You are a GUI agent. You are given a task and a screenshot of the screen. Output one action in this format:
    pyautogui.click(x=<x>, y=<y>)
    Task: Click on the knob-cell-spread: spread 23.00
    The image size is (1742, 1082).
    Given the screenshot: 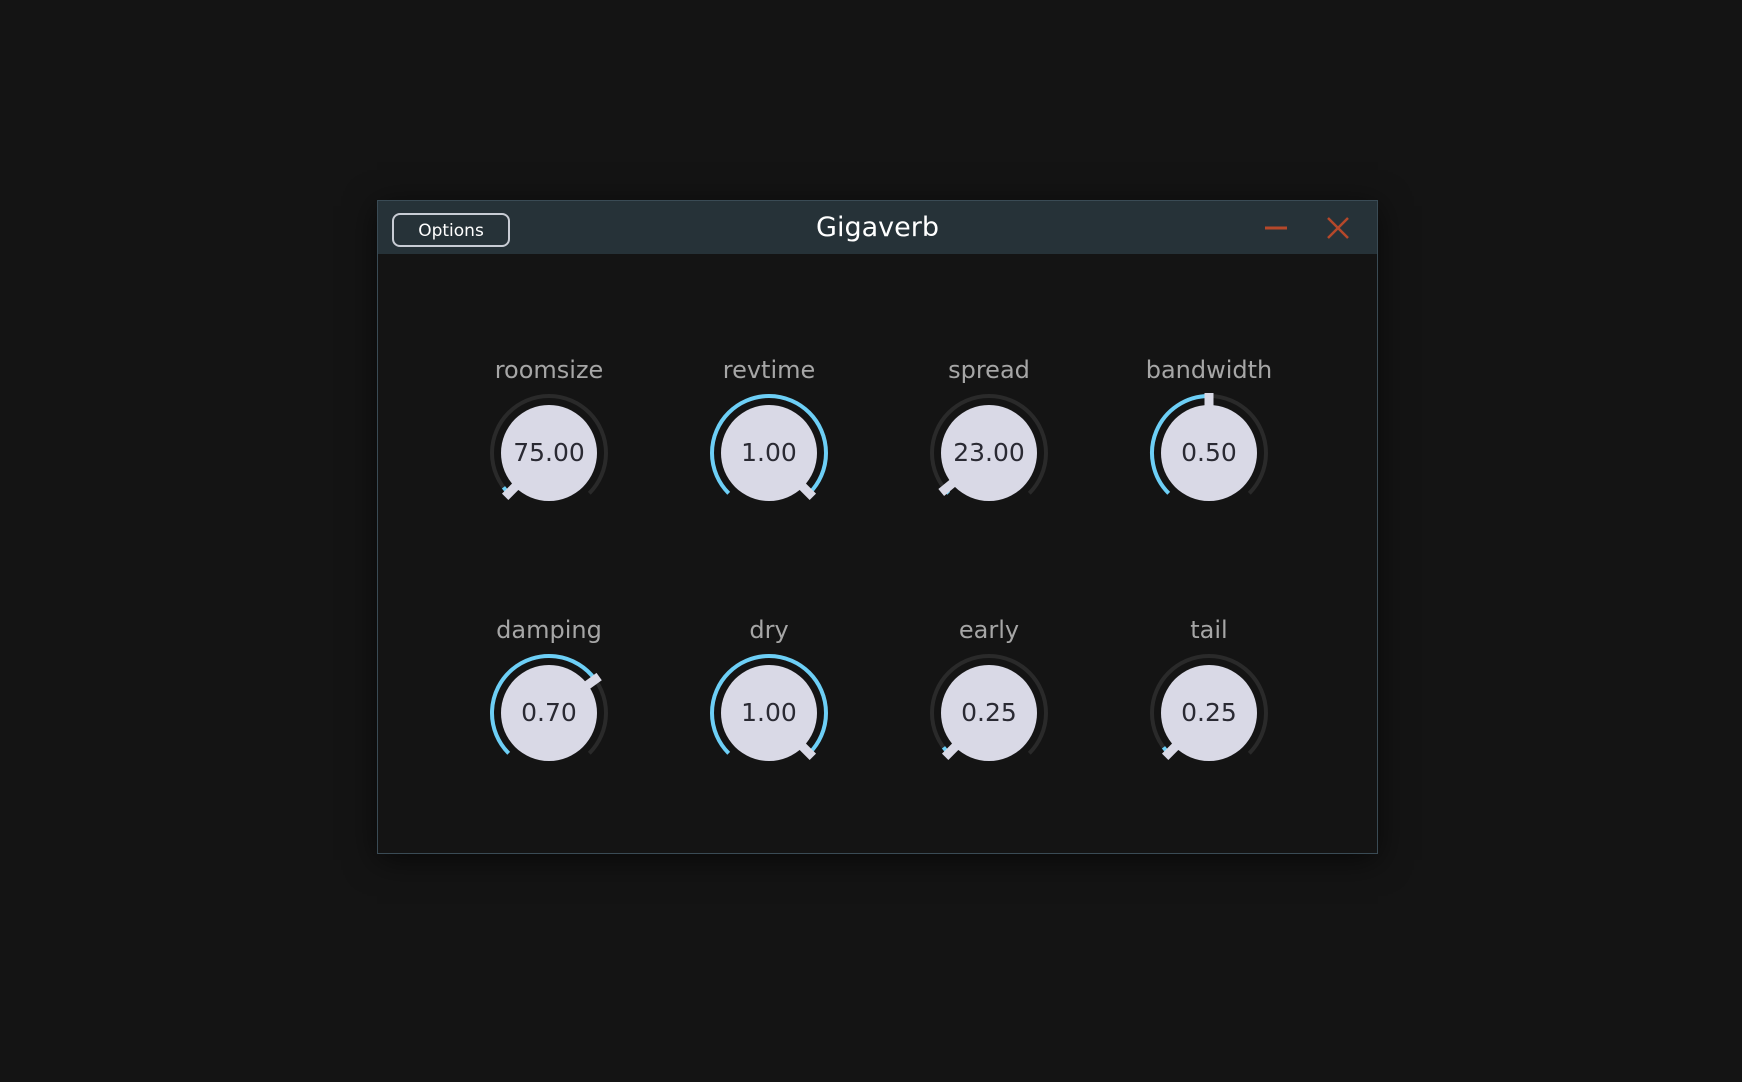 What is the action you would take?
    pyautogui.click(x=989, y=455)
    